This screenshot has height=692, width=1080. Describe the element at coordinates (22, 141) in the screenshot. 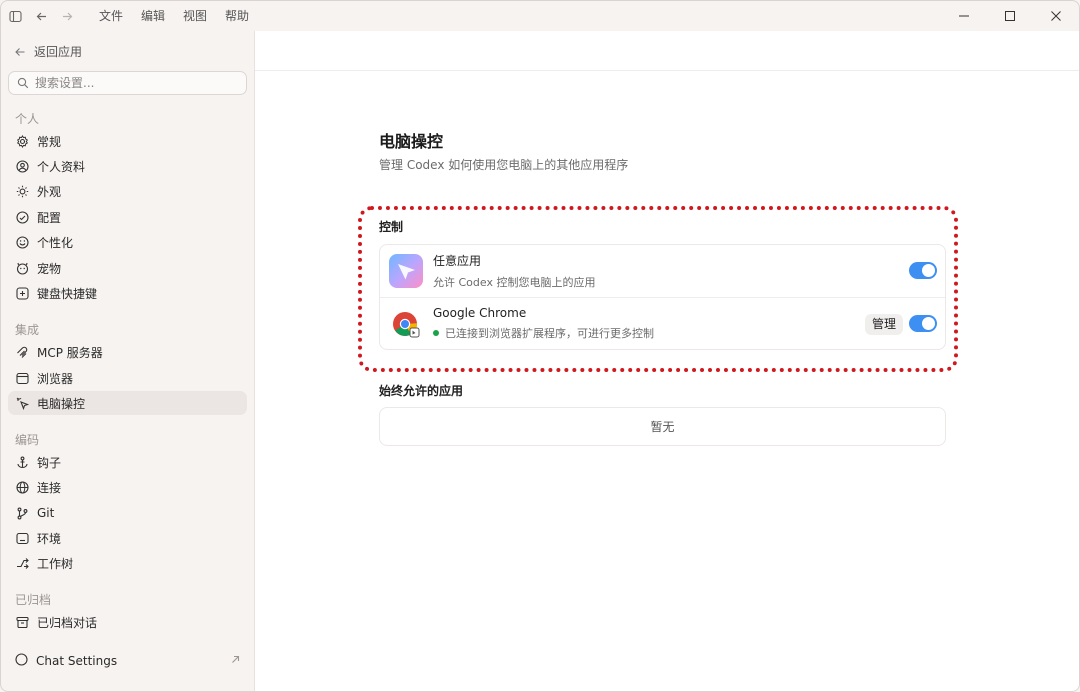

I see `gear-icon` at that location.